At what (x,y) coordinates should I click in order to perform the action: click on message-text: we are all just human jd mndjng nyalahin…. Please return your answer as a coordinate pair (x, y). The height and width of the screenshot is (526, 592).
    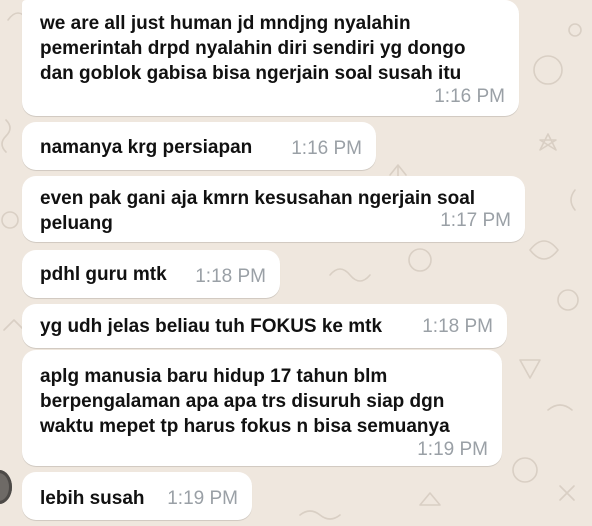
    Looking at the image, I should click on (253, 48).